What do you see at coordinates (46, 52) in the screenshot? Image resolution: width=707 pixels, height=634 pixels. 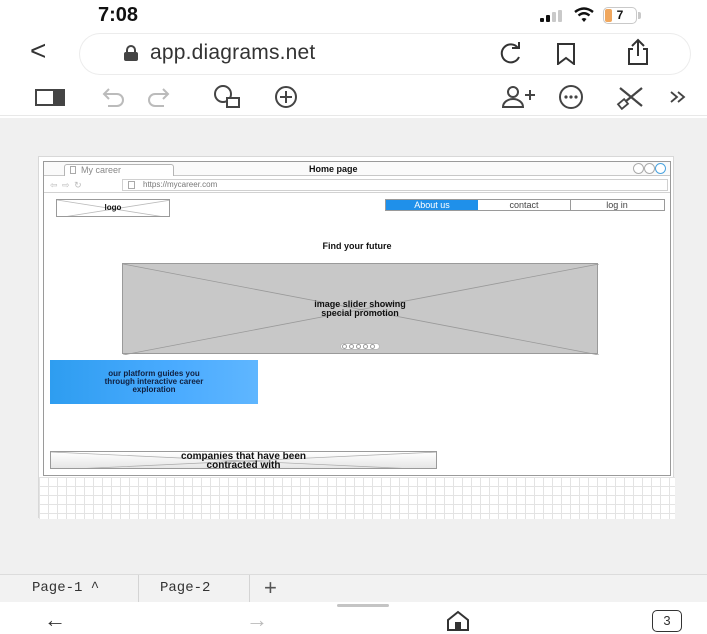 I see `browser-back-button: <` at bounding box center [46, 52].